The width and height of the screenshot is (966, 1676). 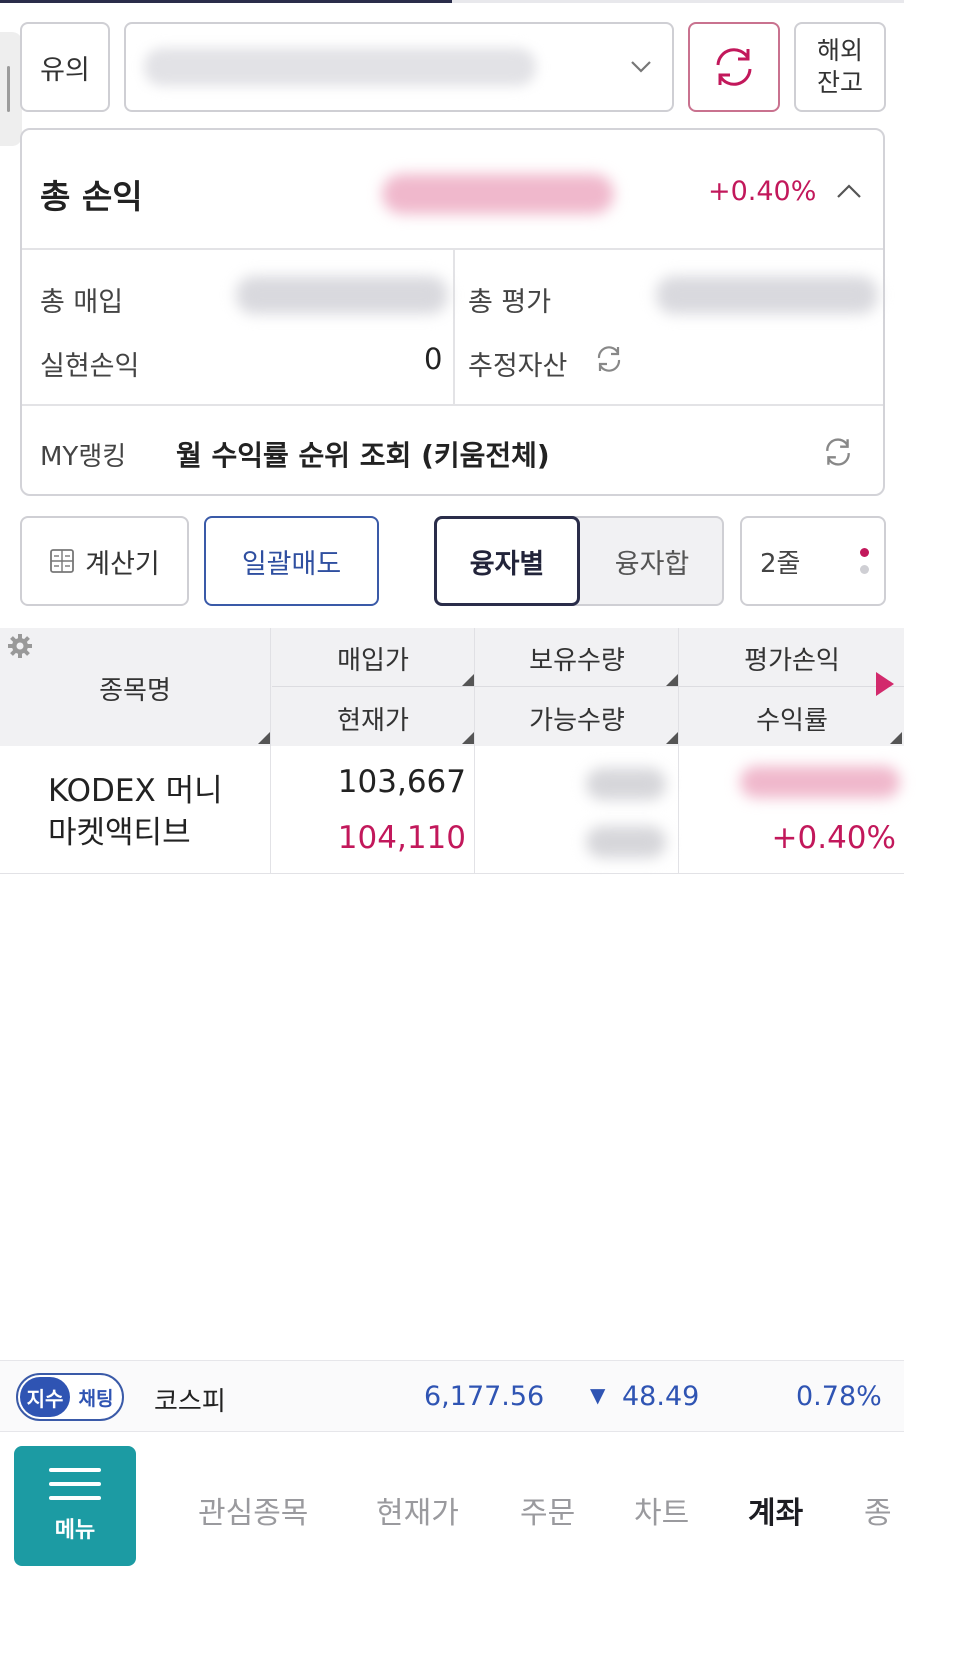 I want to click on available-qty-masked, so click(x=626, y=842).